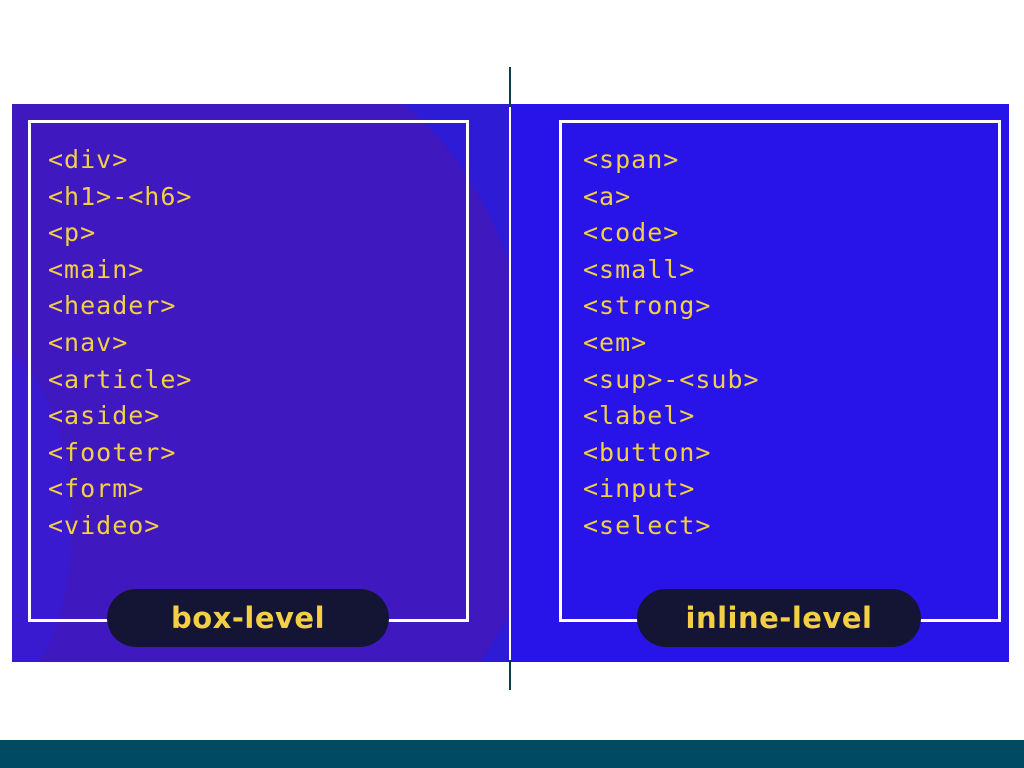 Image resolution: width=1024 pixels, height=768 pixels. What do you see at coordinates (112, 306) in the screenshot?
I see `tag-item: <header>` at bounding box center [112, 306].